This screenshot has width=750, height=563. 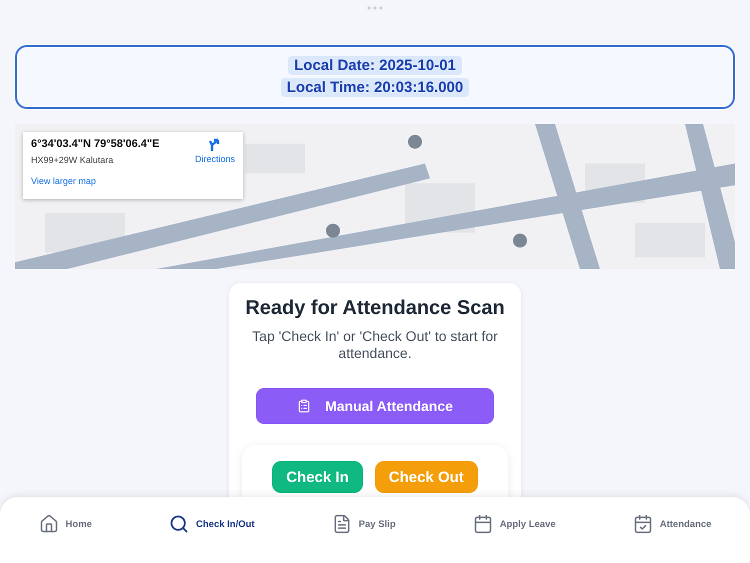 What do you see at coordinates (95, 144) in the screenshot?
I see `coordinates: 6°34'03.4"N 79°58'06.4"E` at bounding box center [95, 144].